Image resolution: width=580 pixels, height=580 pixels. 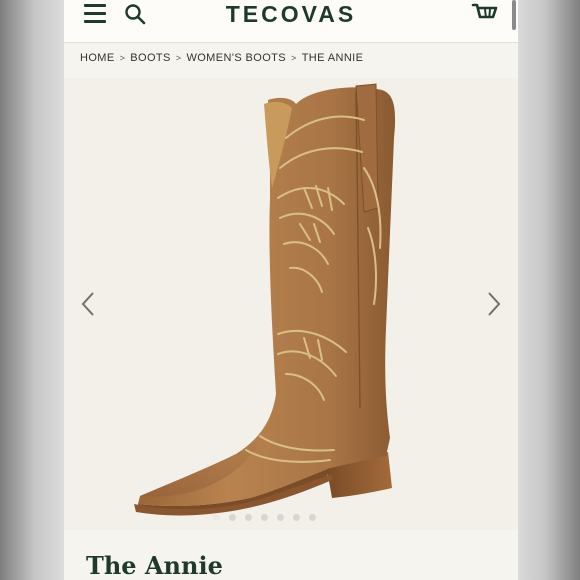 I want to click on scrollbar, so click(x=514, y=15).